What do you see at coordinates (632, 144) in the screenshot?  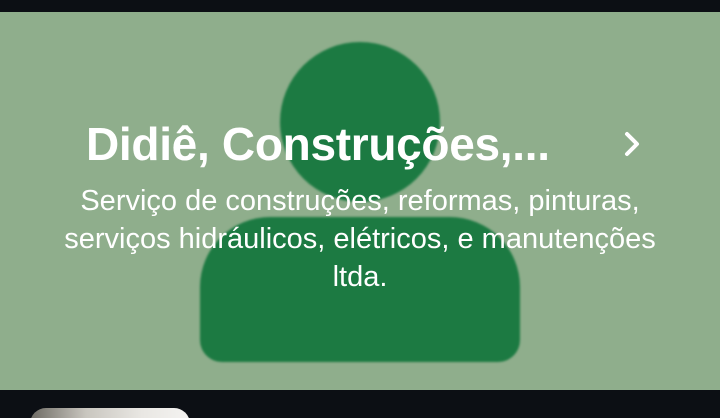 I see `chevron-right-icon` at bounding box center [632, 144].